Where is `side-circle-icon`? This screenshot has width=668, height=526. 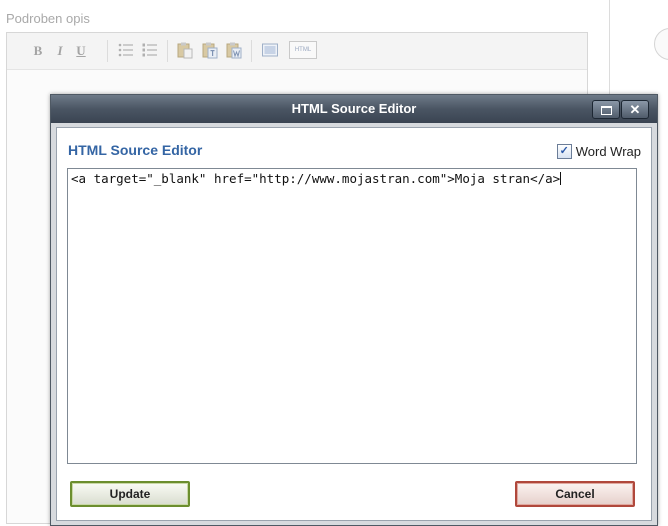
side-circle-icon is located at coordinates (661, 44).